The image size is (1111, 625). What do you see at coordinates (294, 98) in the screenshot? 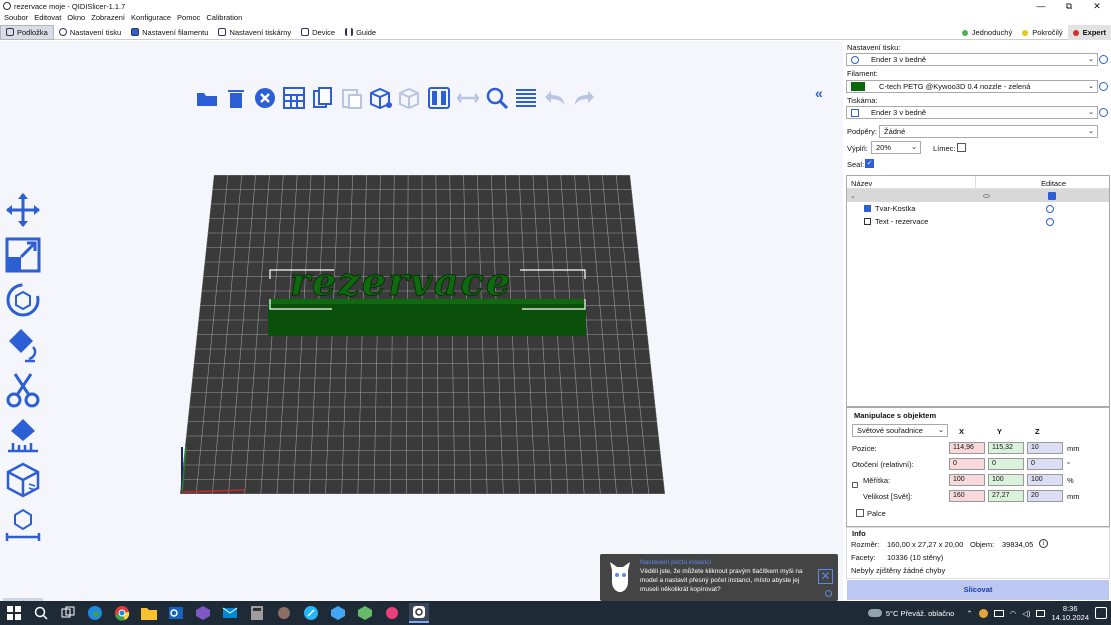
I see `arrange-icon` at bounding box center [294, 98].